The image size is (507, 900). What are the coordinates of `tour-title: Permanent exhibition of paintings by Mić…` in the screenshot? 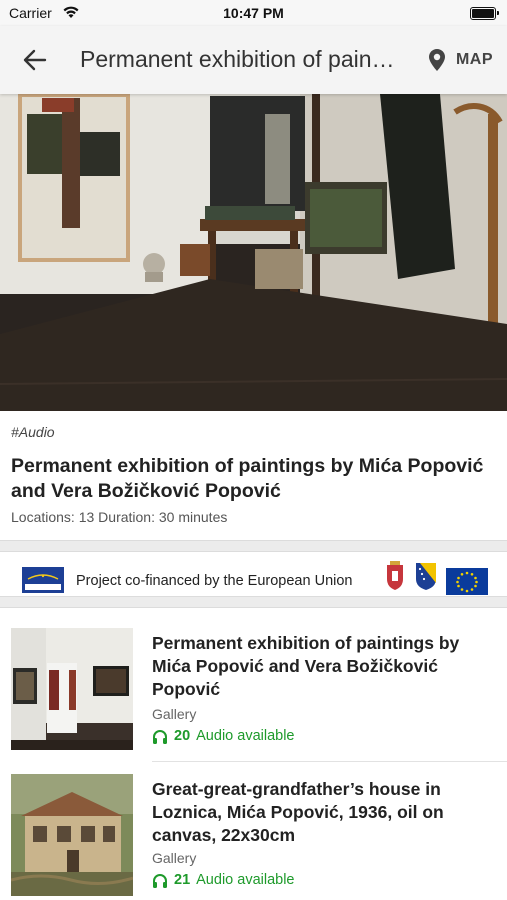 It's located at (247, 478).